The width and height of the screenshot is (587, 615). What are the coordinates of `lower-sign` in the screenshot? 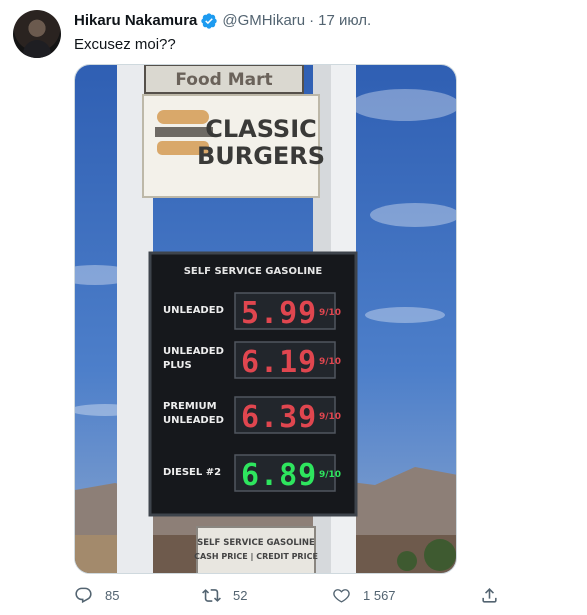 It's located at (256, 549).